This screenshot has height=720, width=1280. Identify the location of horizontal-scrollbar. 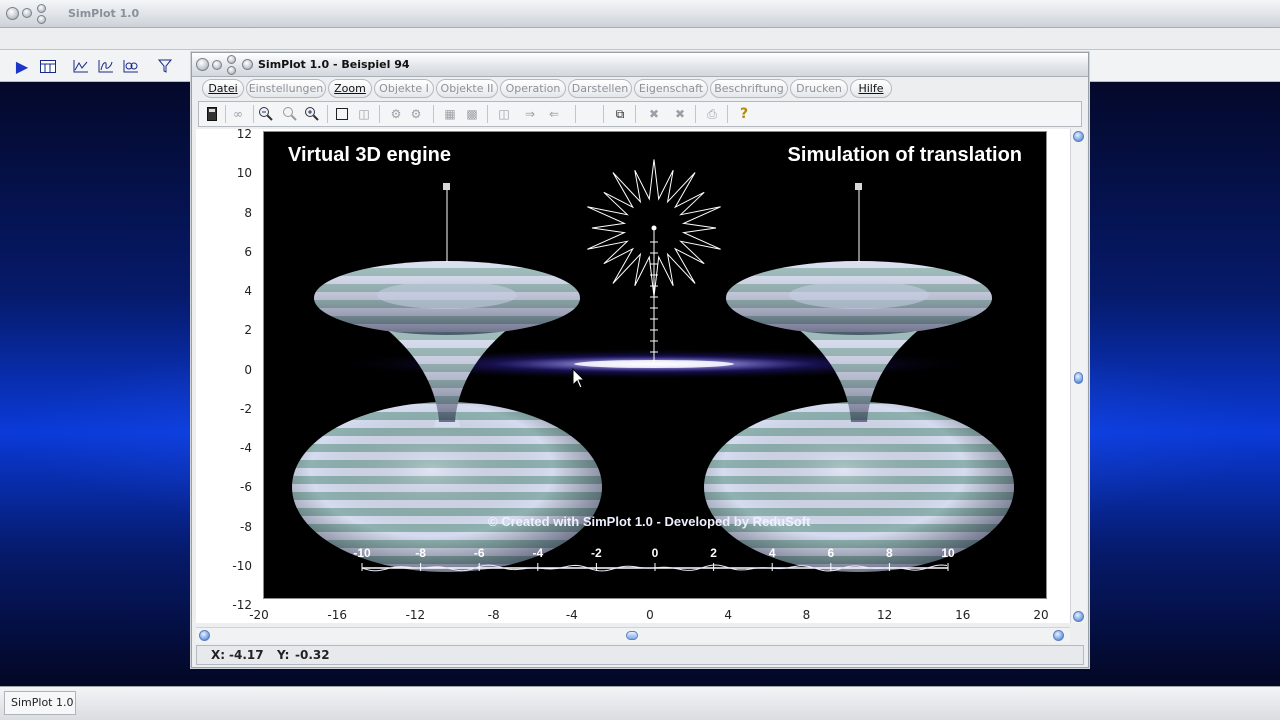
(633, 635).